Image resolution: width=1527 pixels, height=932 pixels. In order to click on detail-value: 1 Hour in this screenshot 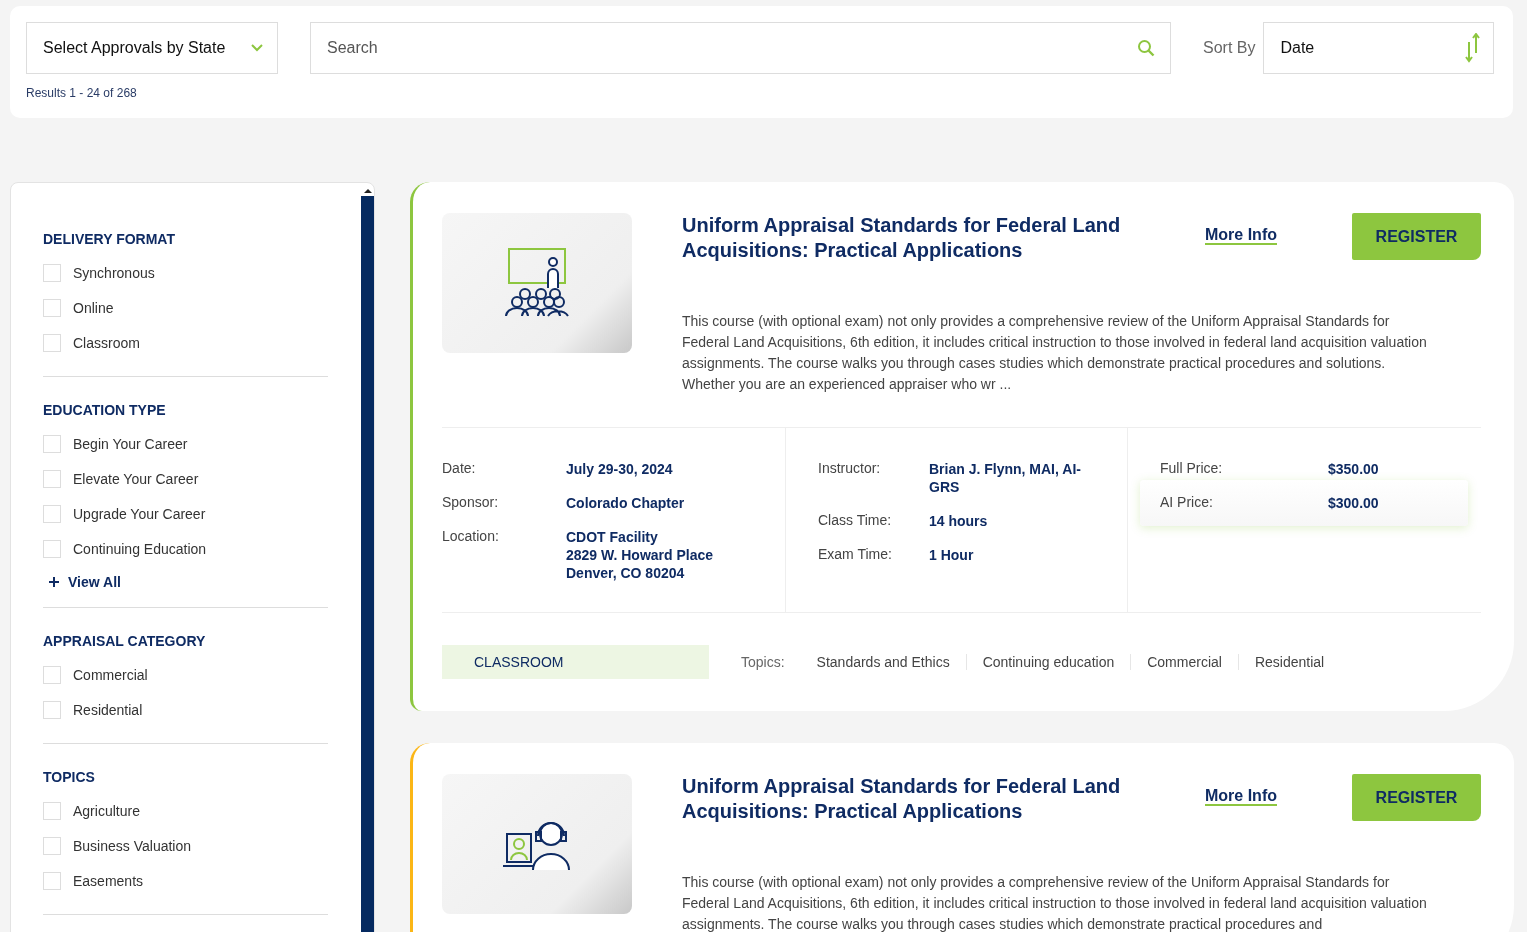, I will do `click(952, 555)`.